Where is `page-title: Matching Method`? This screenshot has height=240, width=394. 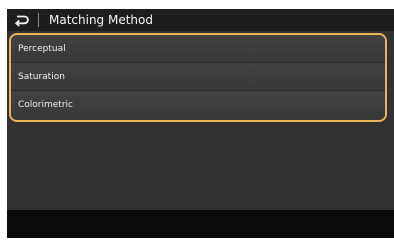 page-title: Matching Method is located at coordinates (101, 20).